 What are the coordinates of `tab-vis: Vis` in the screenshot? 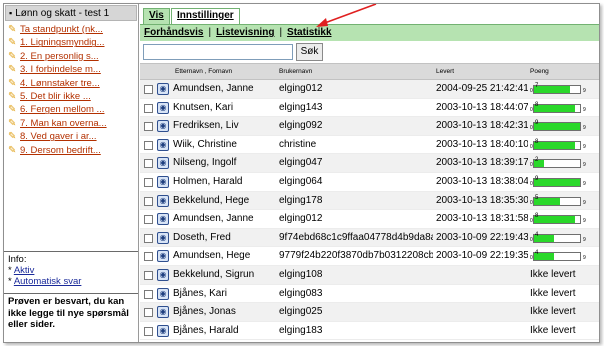 It's located at (156, 16).